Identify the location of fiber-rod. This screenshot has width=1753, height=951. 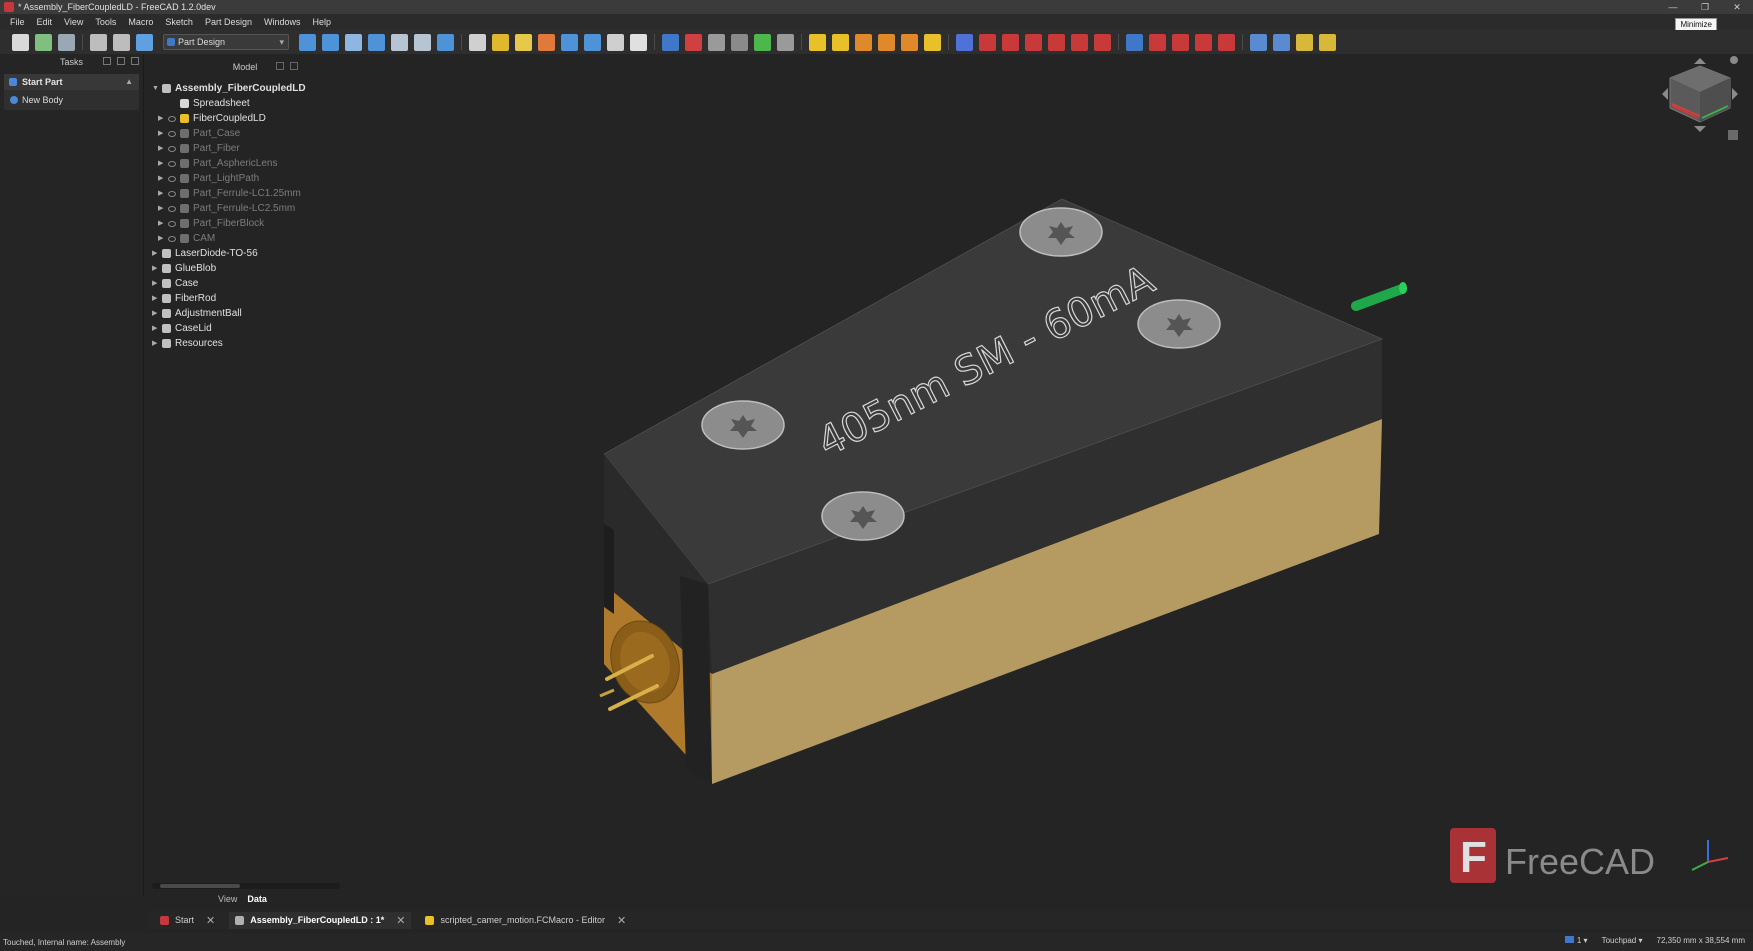
(1379, 297).